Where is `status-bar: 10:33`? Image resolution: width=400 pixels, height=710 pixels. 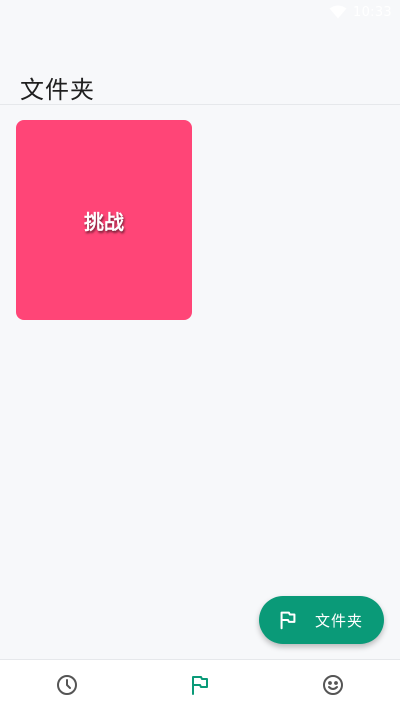 status-bar: 10:33 is located at coordinates (200, 12).